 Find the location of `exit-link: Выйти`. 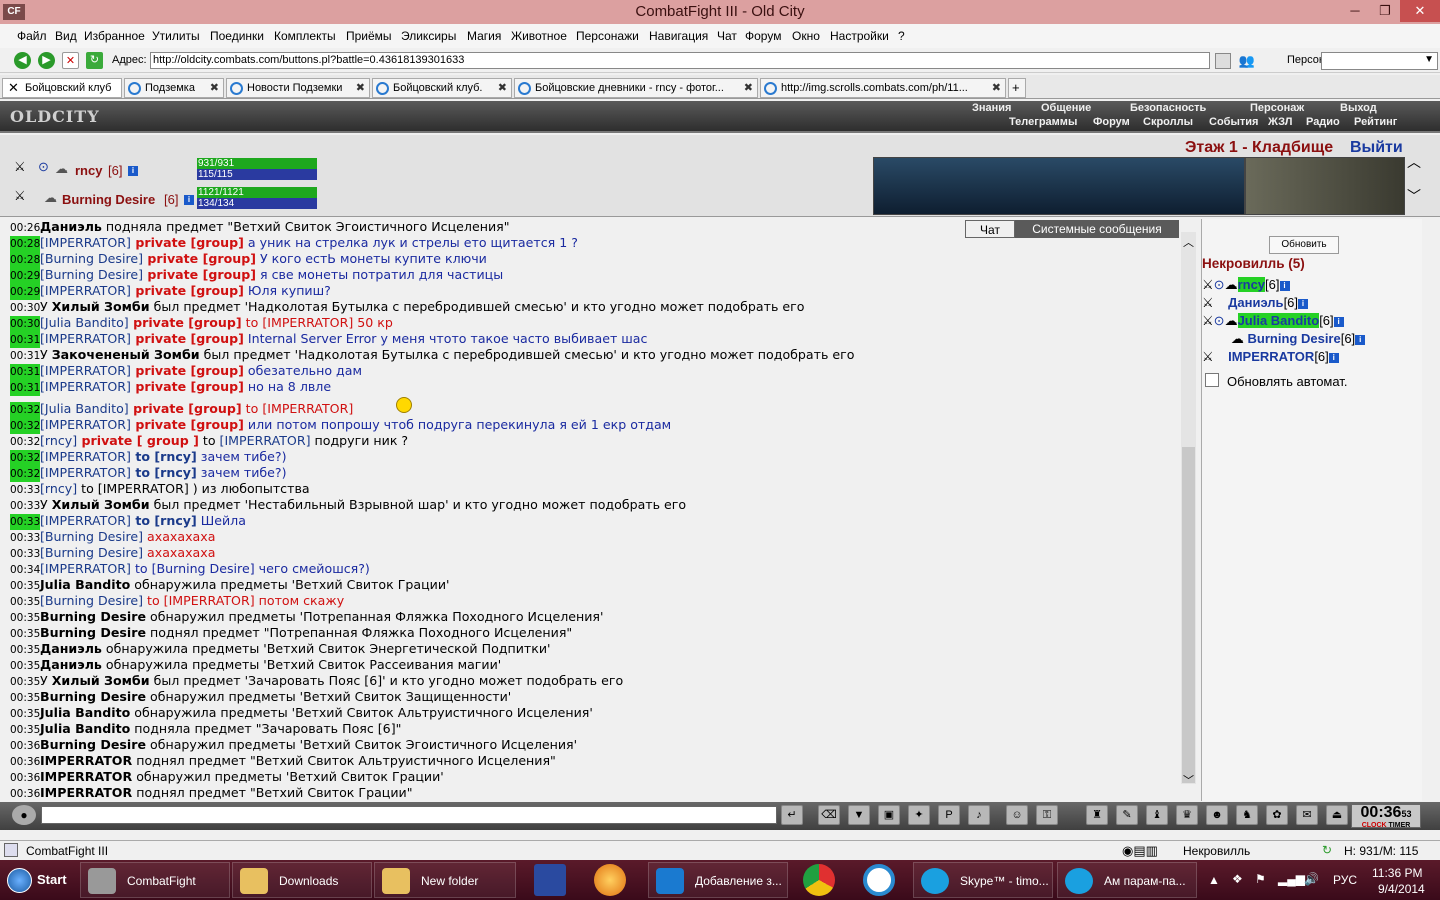

exit-link: Выйти is located at coordinates (1376, 148).